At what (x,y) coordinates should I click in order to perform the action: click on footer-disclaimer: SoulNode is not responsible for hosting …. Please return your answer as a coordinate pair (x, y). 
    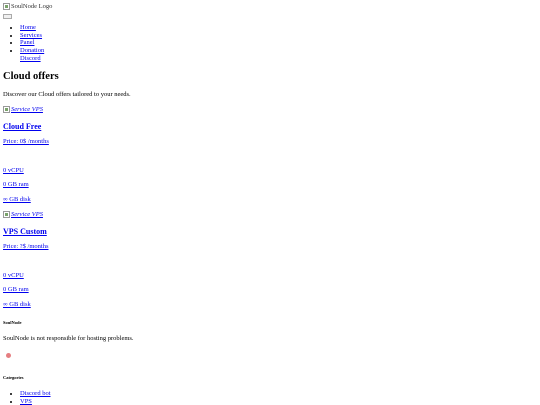
    Looking at the image, I should click on (68, 338).